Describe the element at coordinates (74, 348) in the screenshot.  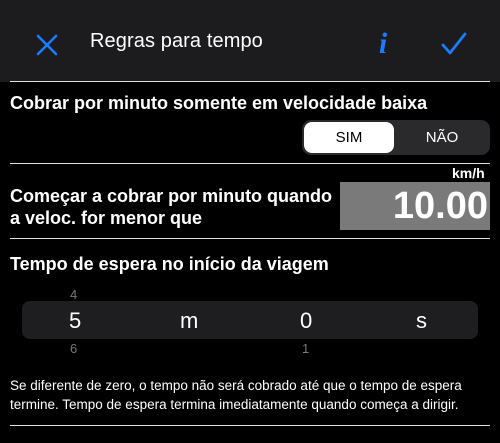
I see `picker-minutes-below: 6` at that location.